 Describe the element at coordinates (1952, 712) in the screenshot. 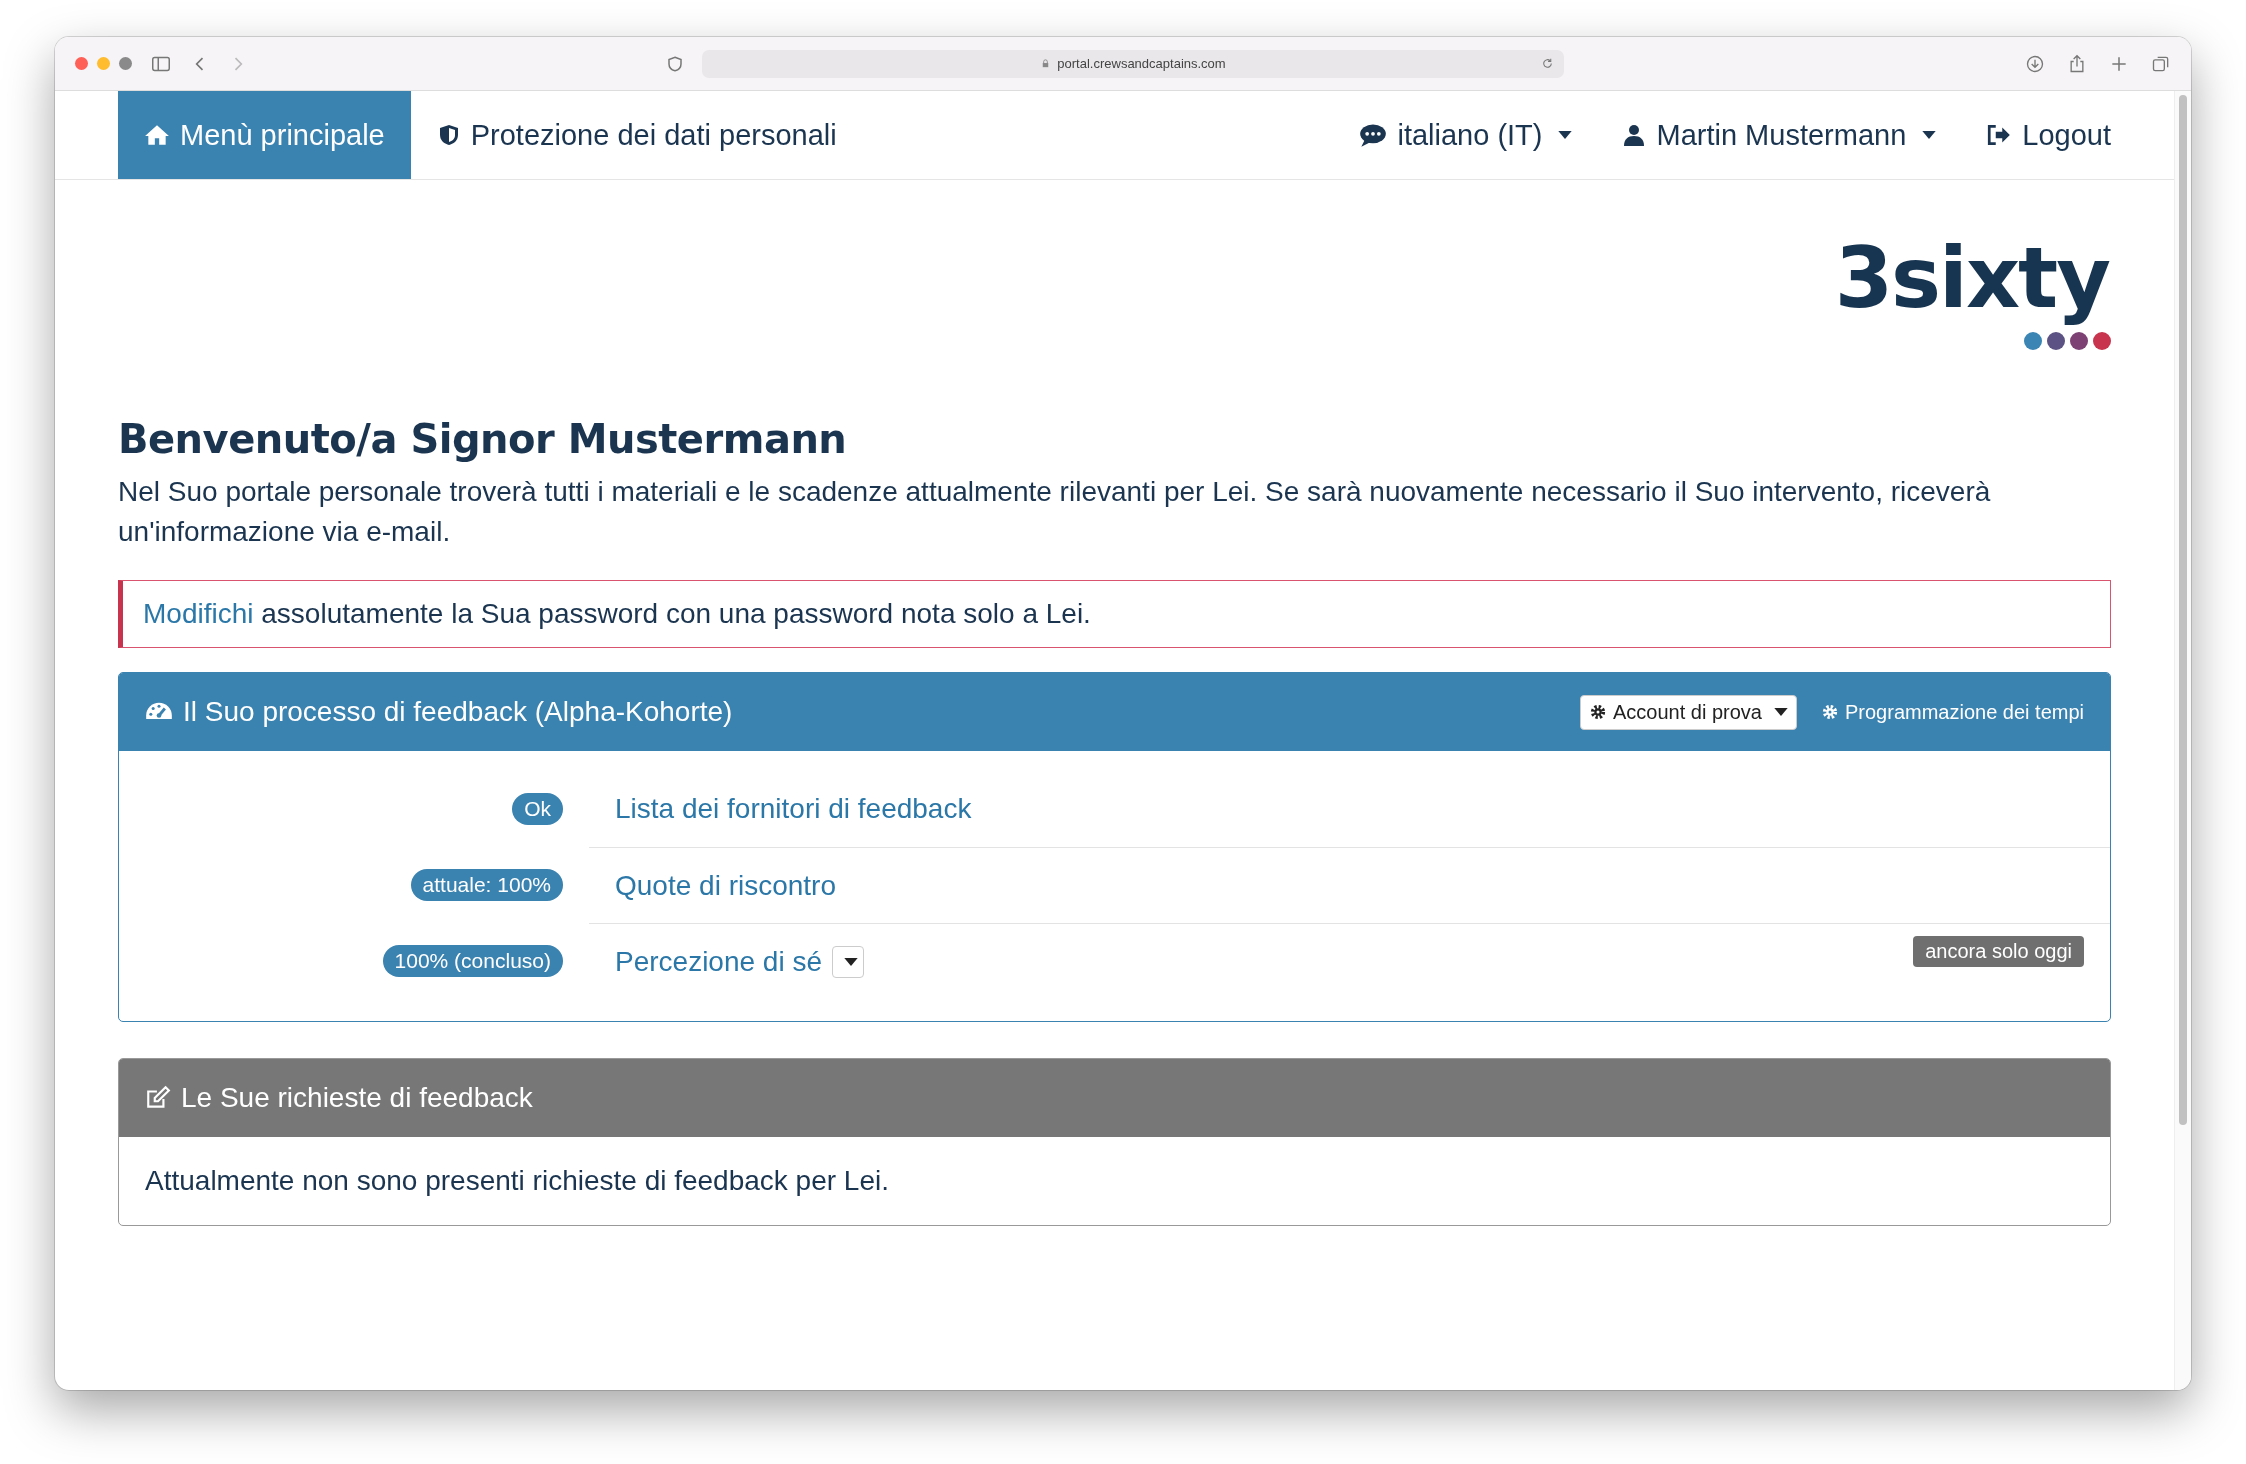

I see `schedule-link: Programmazione dei tempi` at that location.